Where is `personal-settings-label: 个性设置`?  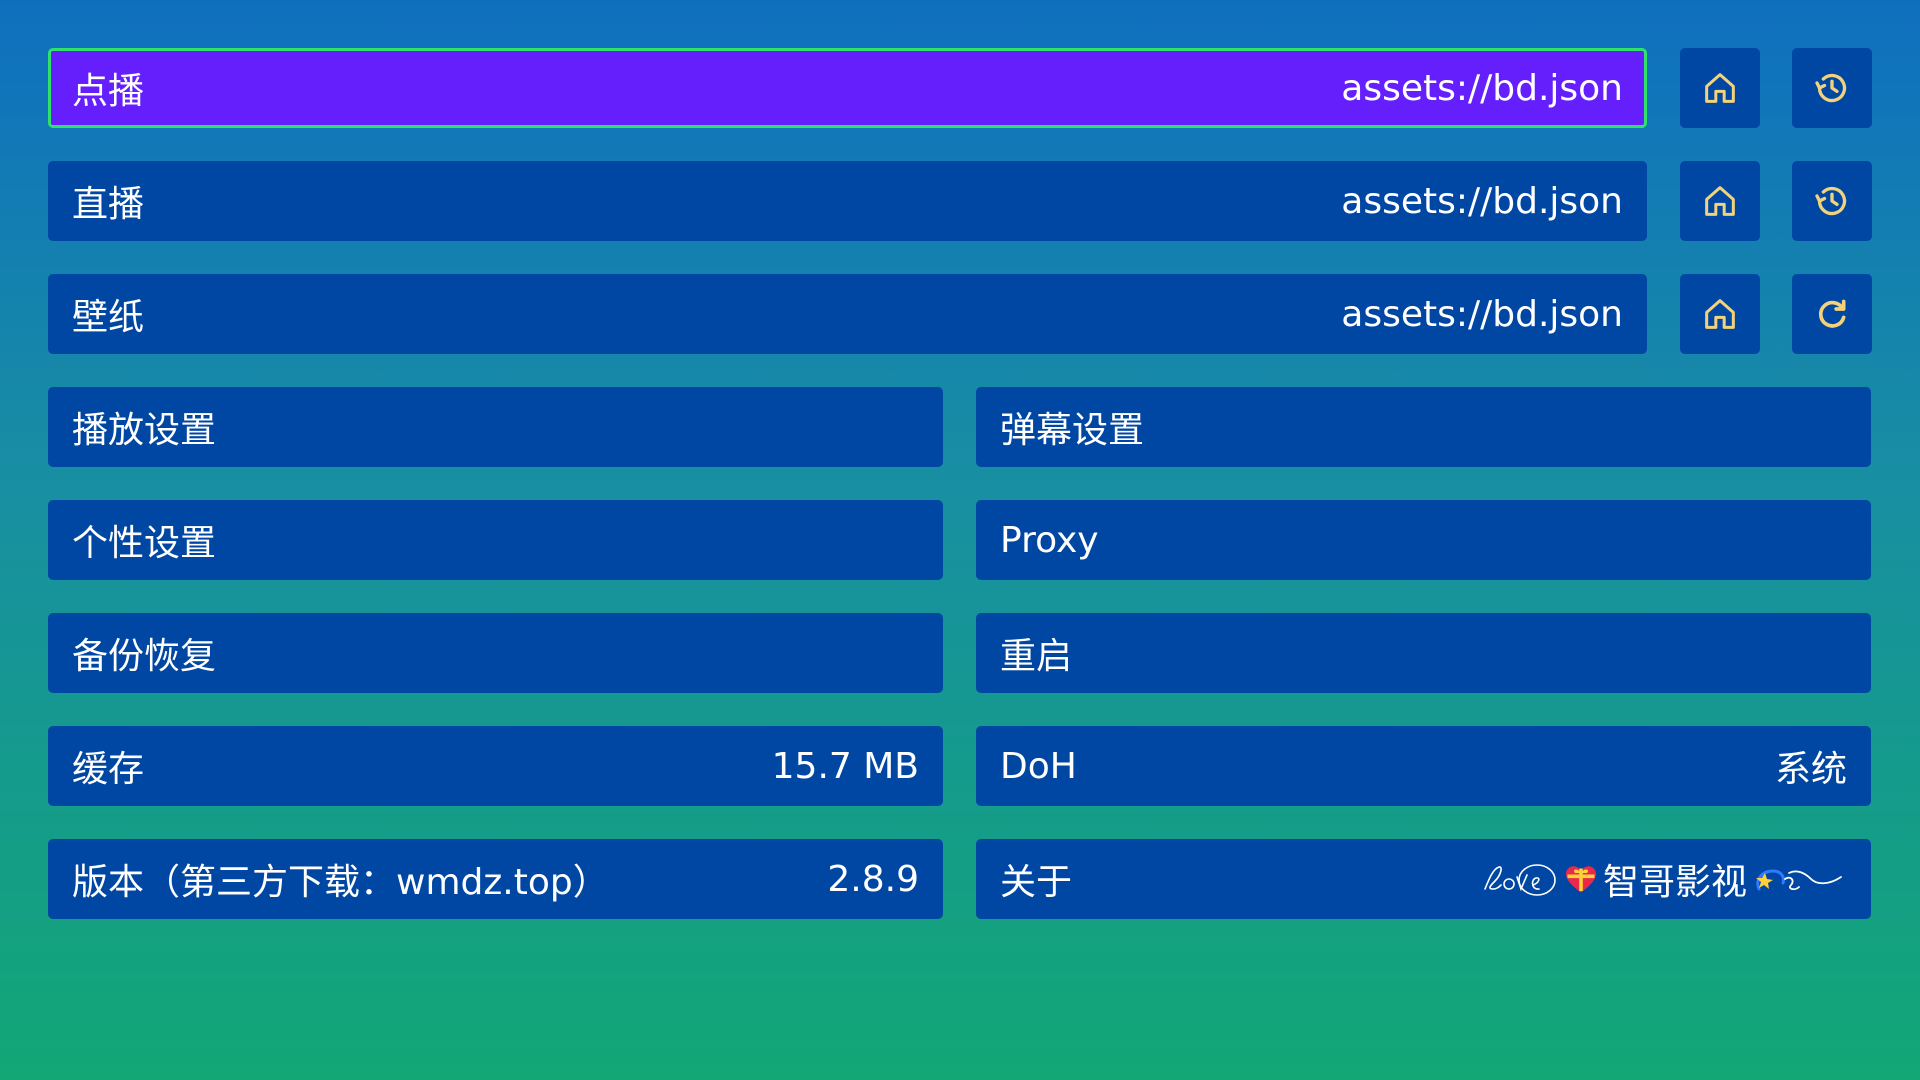 personal-settings-label: 个性设置 is located at coordinates (144, 543).